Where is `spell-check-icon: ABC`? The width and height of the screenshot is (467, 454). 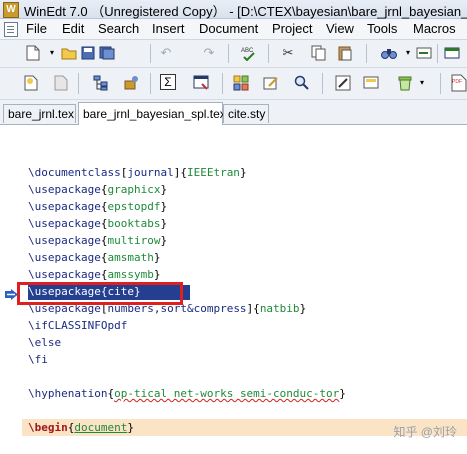 spell-check-icon: ABC is located at coordinates (249, 53).